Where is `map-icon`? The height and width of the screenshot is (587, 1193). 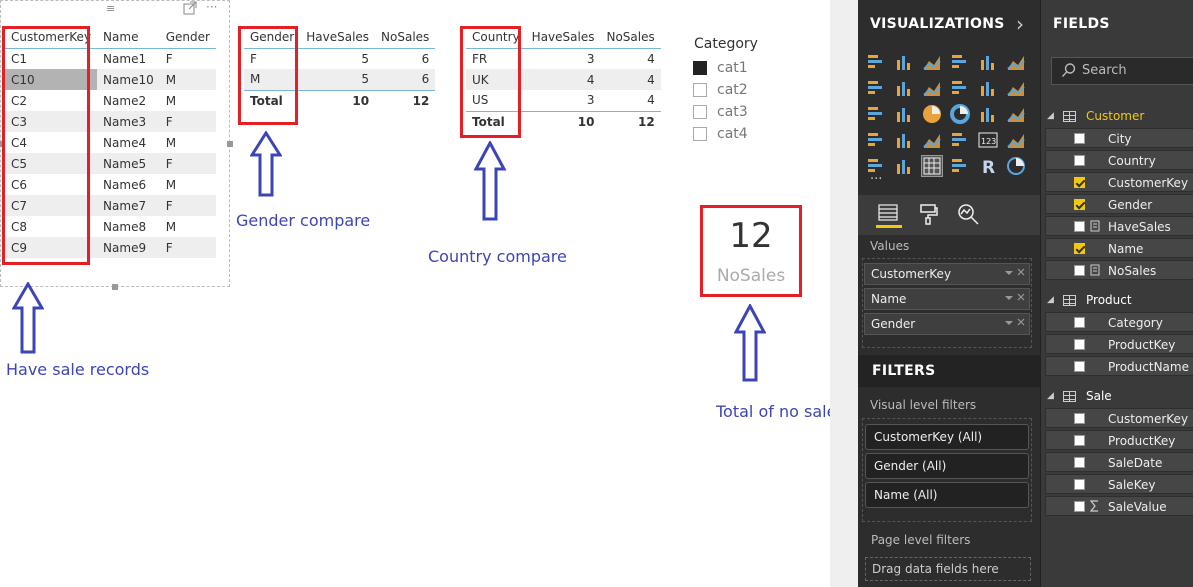
map-icon is located at coordinates (1016, 114).